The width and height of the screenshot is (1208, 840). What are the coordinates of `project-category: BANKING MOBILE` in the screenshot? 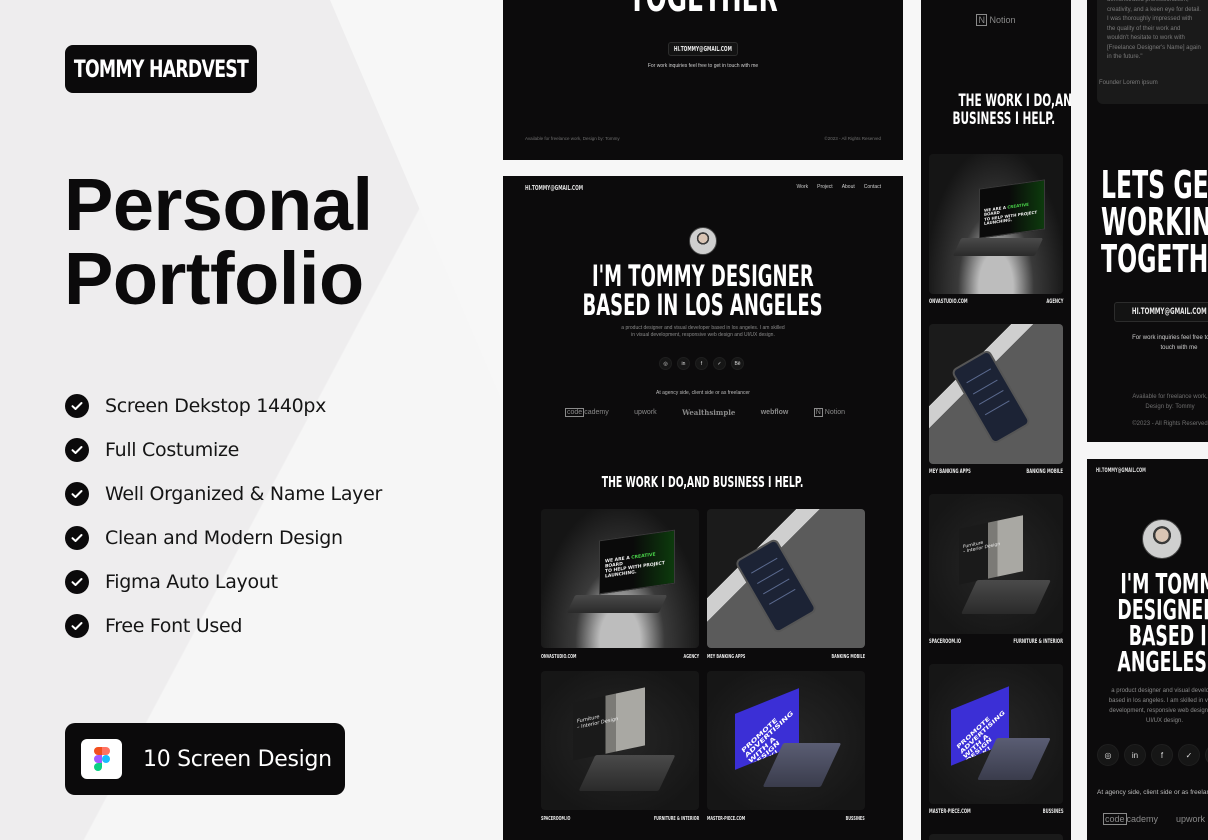 It's located at (848, 657).